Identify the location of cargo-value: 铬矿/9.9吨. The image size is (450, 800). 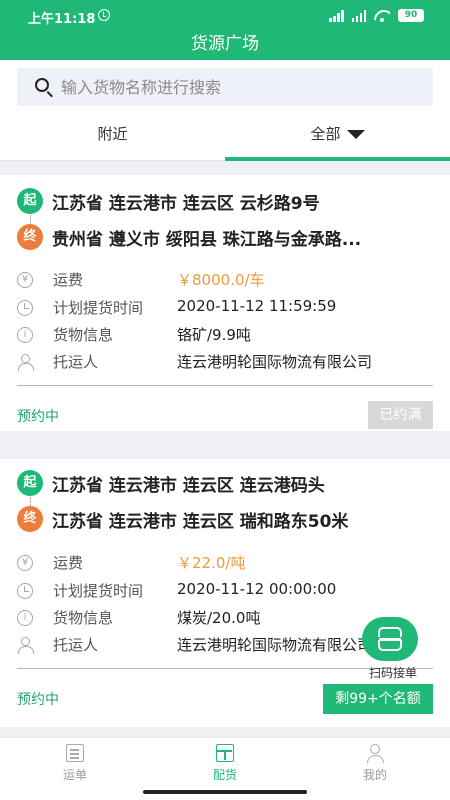
(214, 335).